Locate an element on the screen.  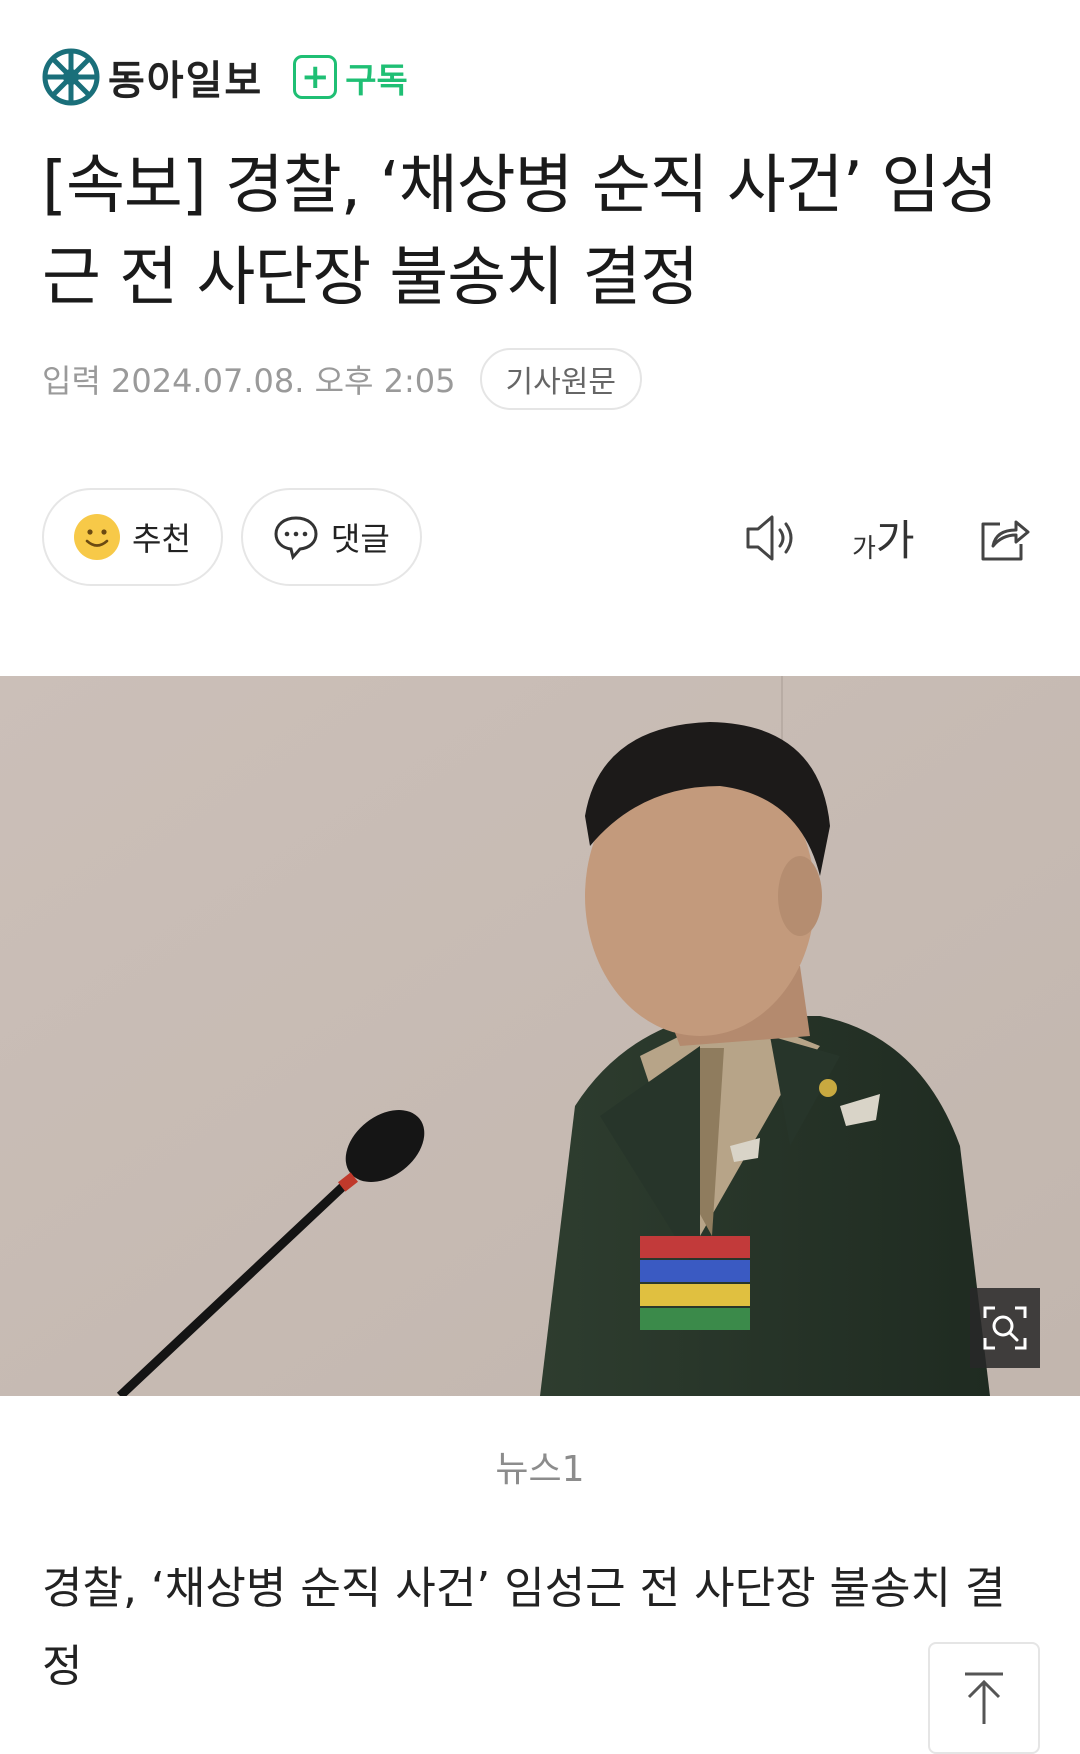
reaction-bar: 추천 댓글 is located at coordinates (241, 537).